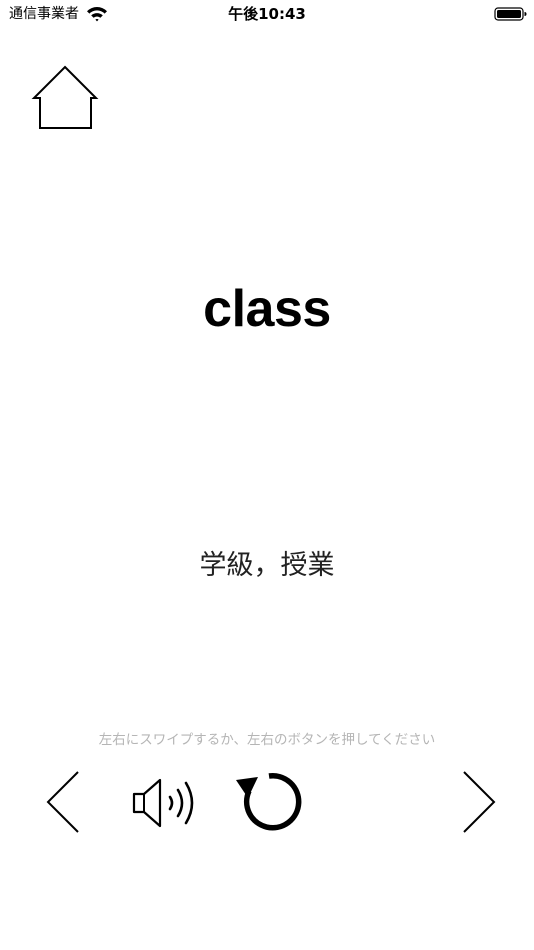  What do you see at coordinates (267, 565) in the screenshot?
I see `vocab-meaning: 学級，授業` at bounding box center [267, 565].